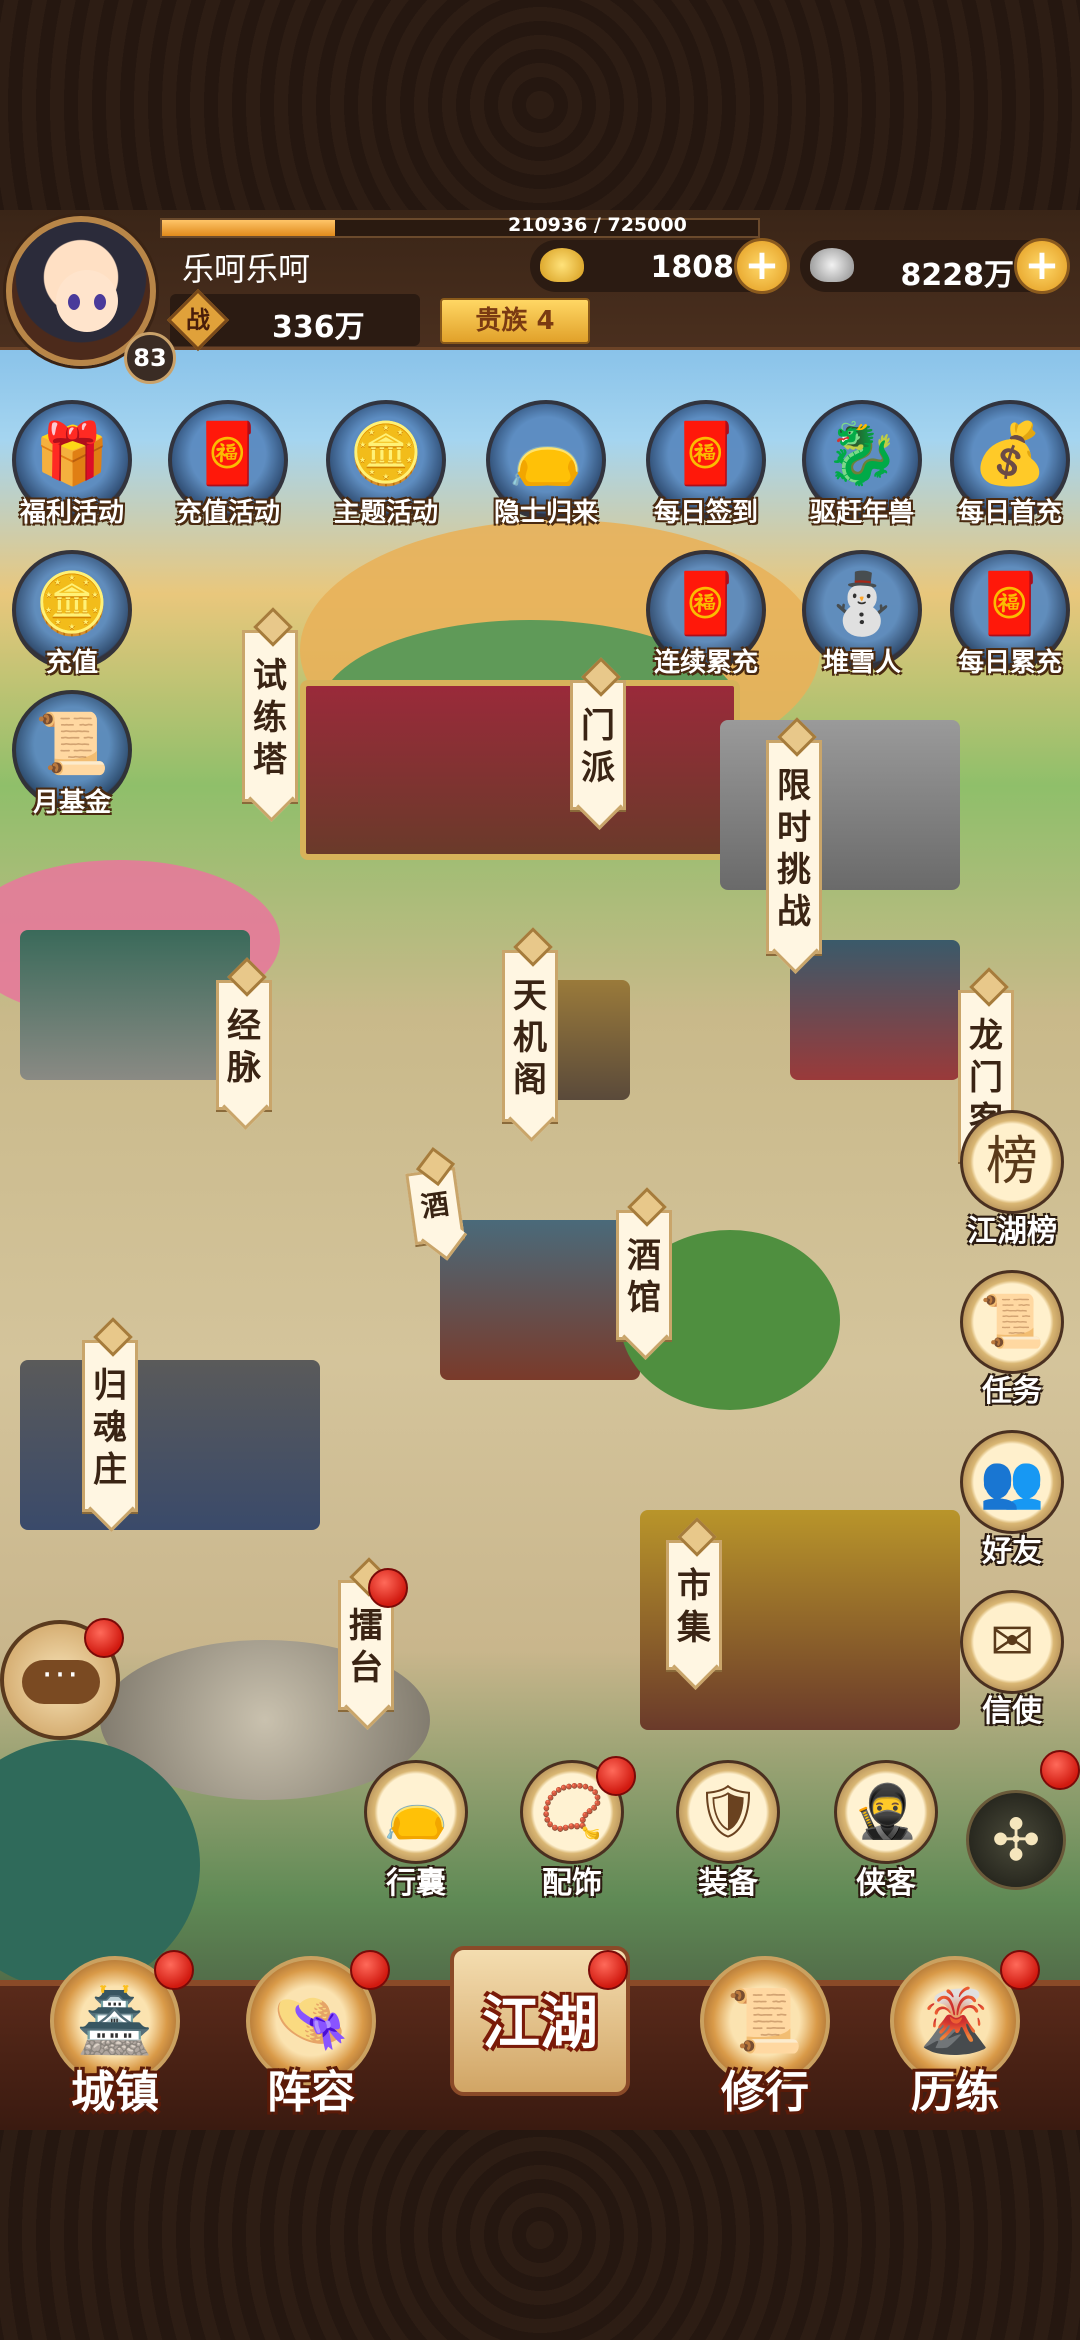 This screenshot has width=1080, height=2340. I want to click on event-theme: 🪙 主题活动, so click(386, 465).